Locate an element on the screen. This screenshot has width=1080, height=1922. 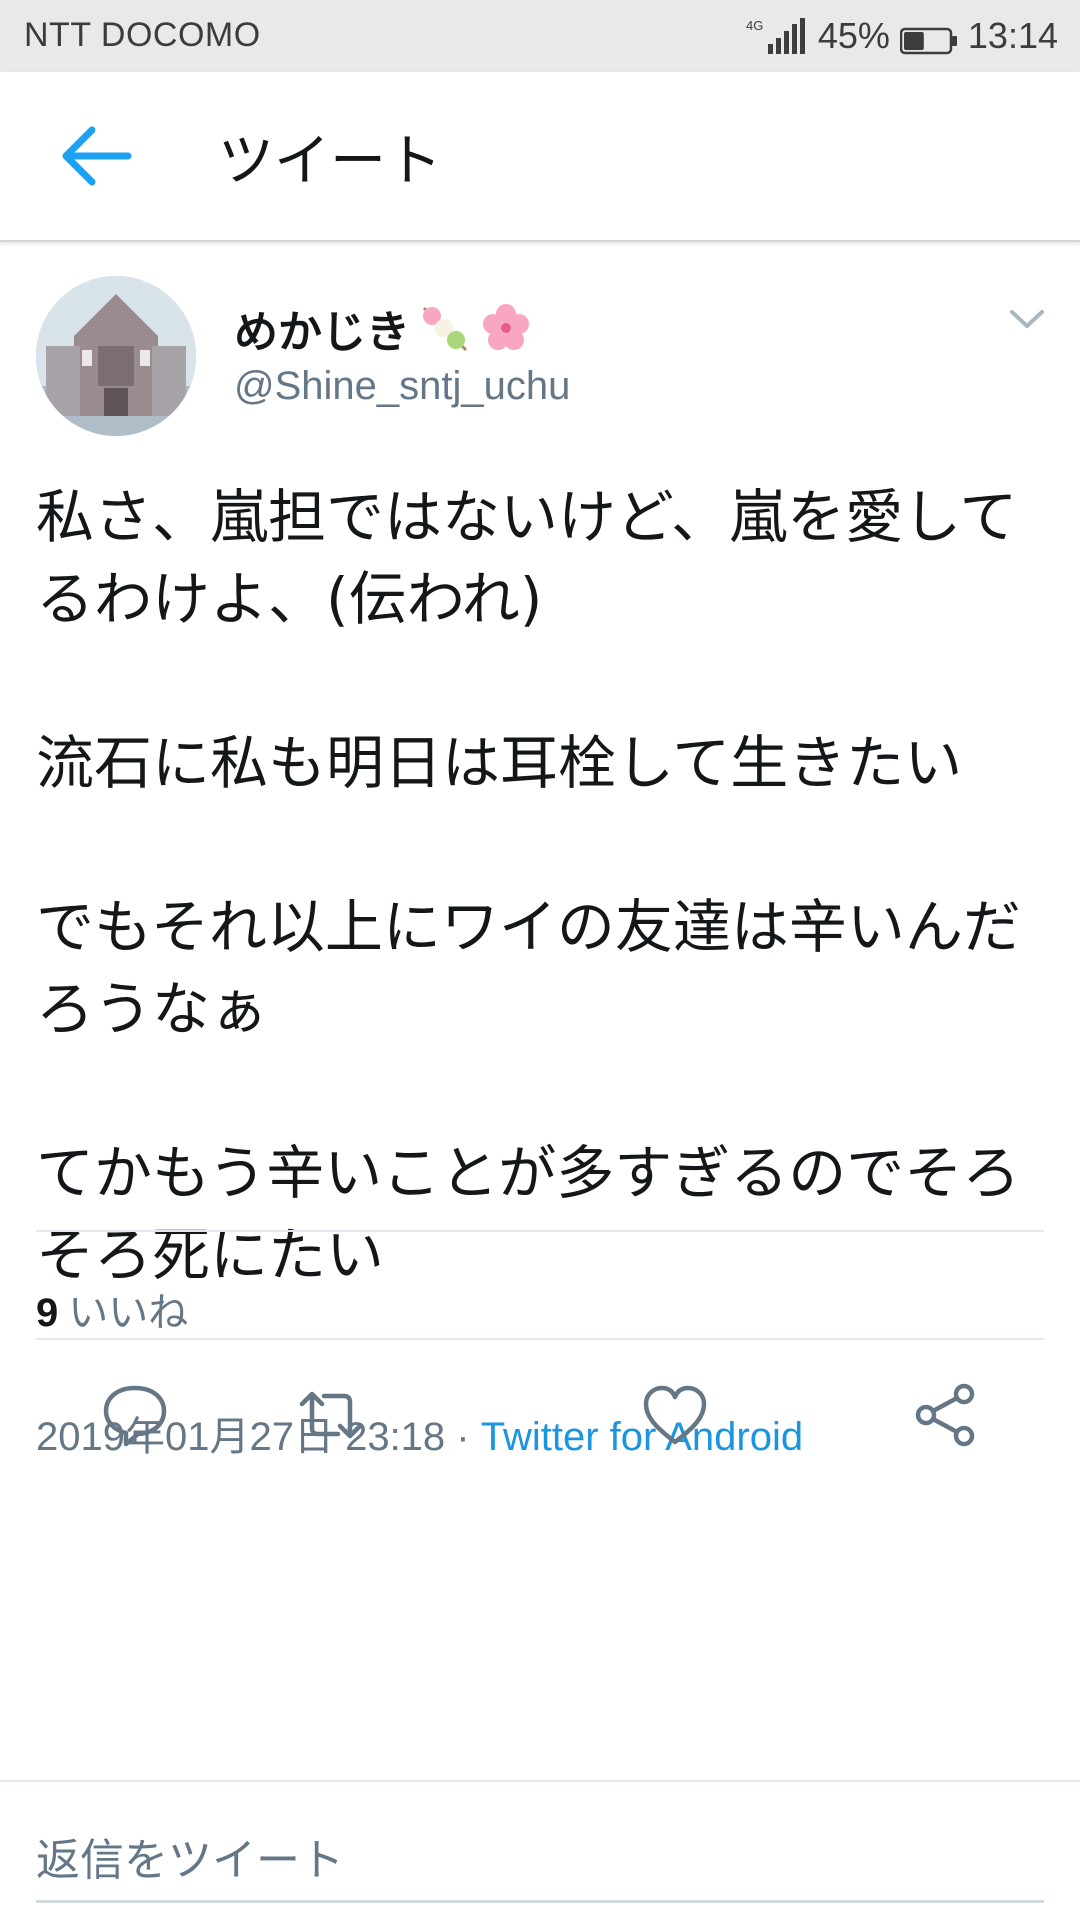
share-icon is located at coordinates (945, 1415).